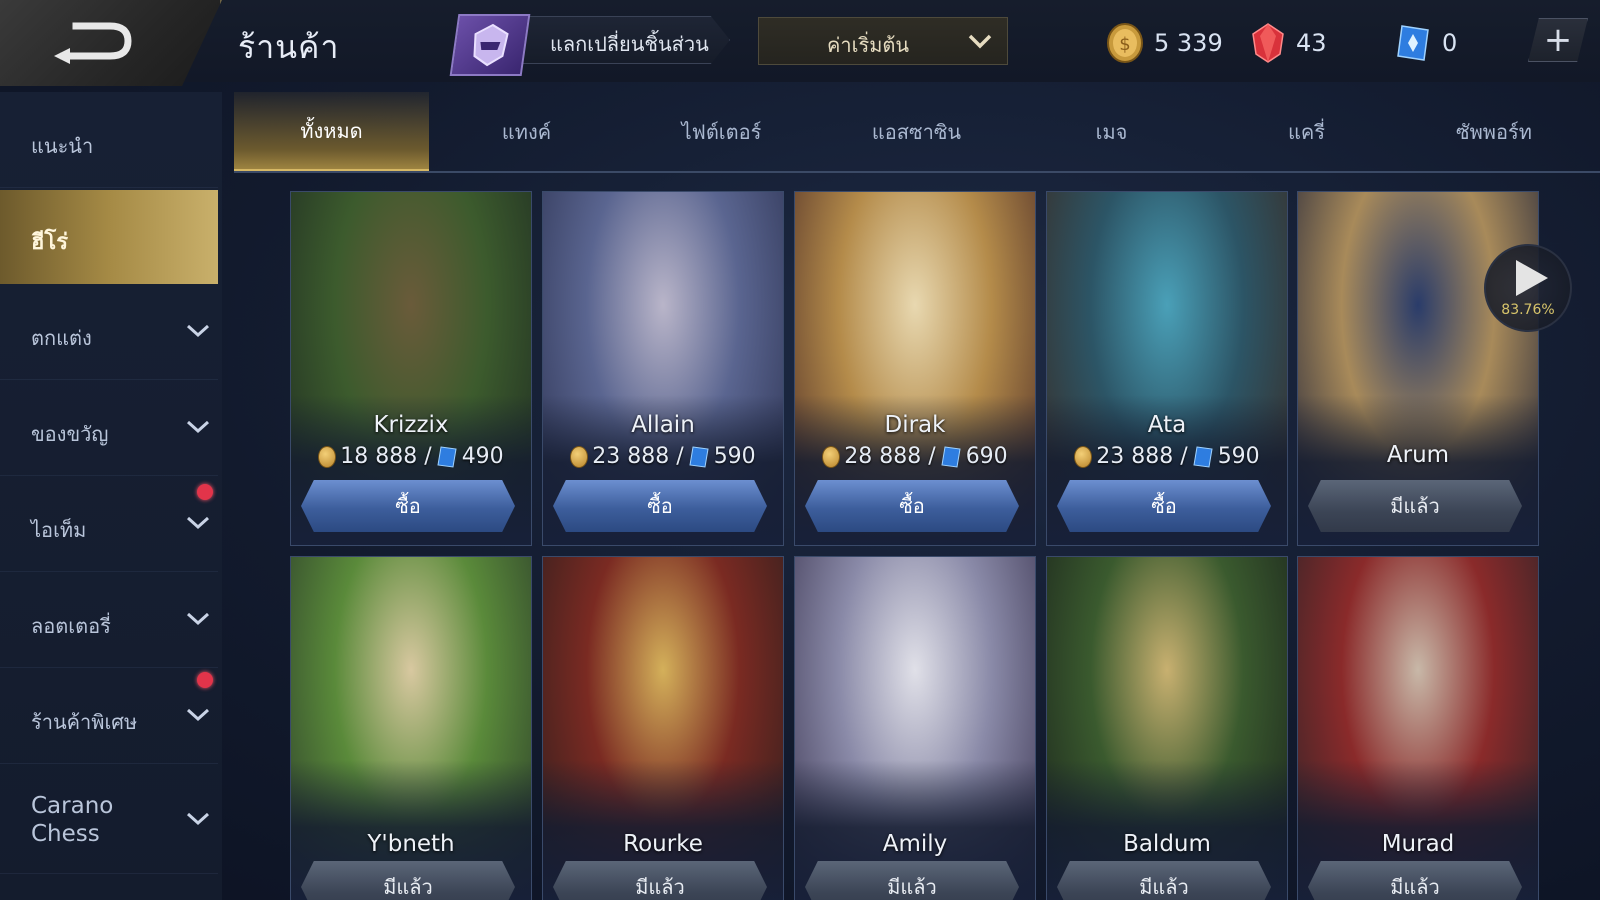  I want to click on tab-all: ทั้งหมด, so click(331, 132).